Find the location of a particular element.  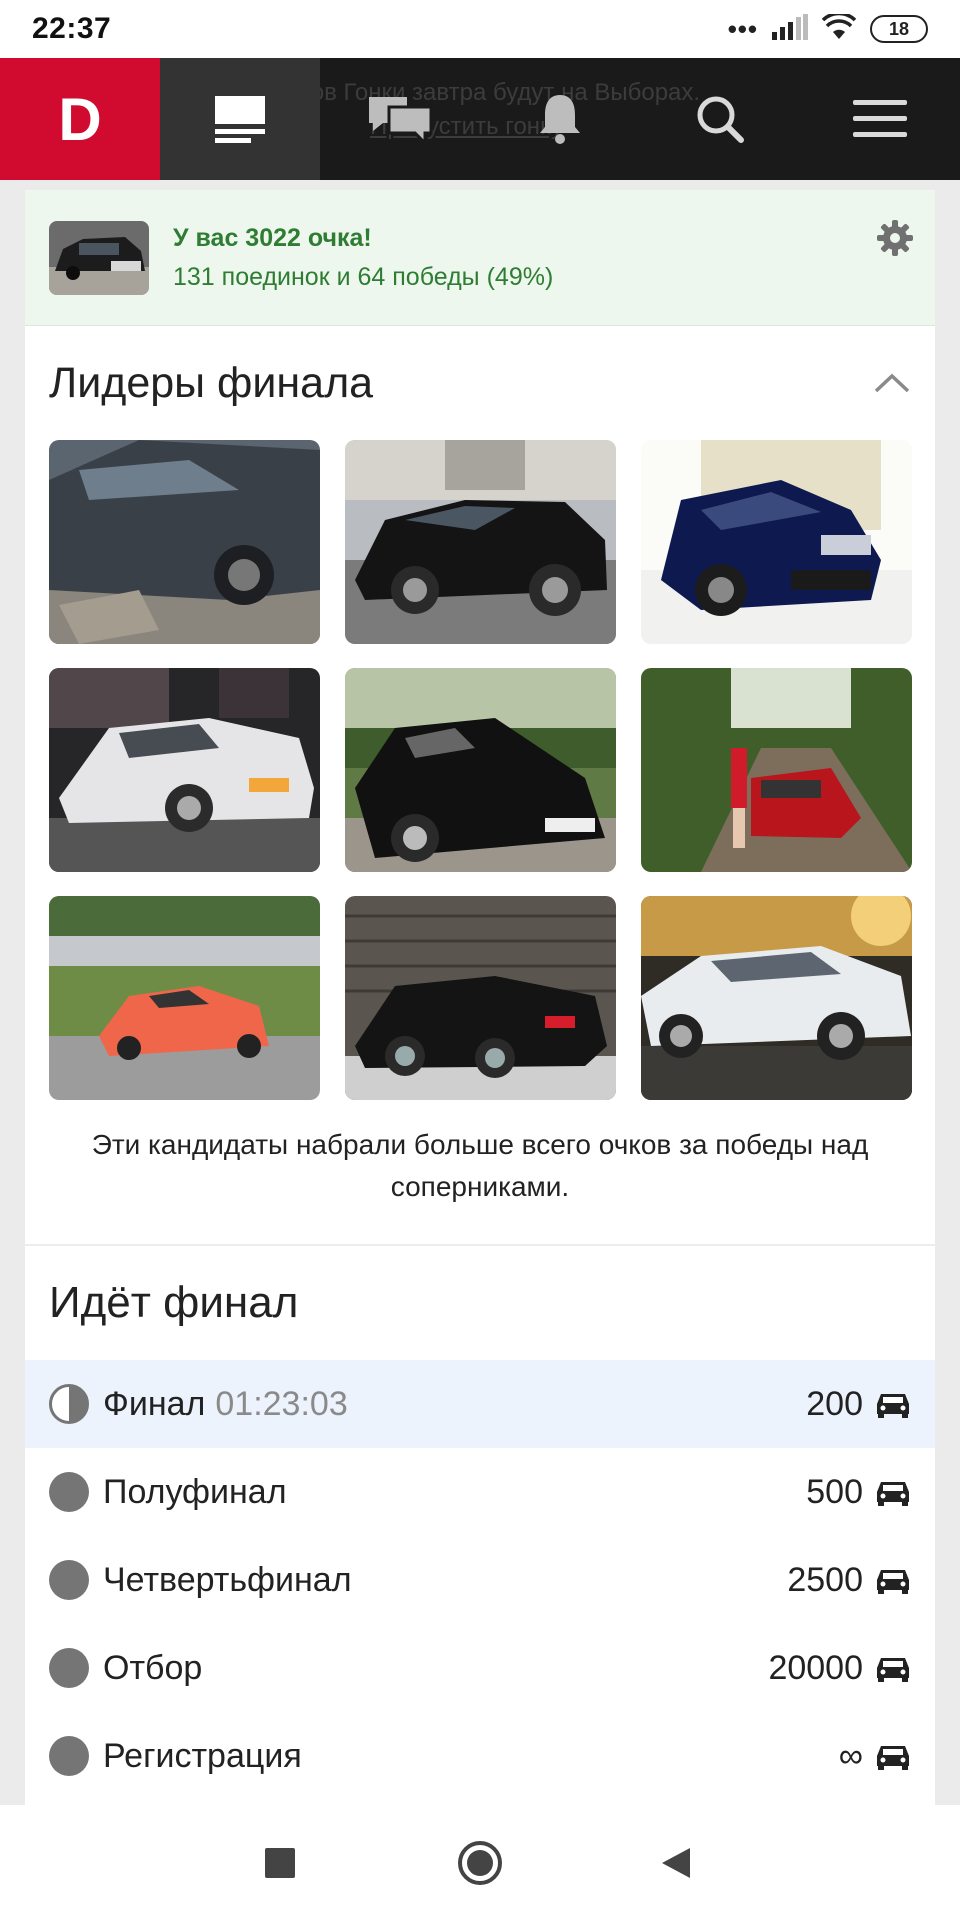

search-button is located at coordinates (720, 119).